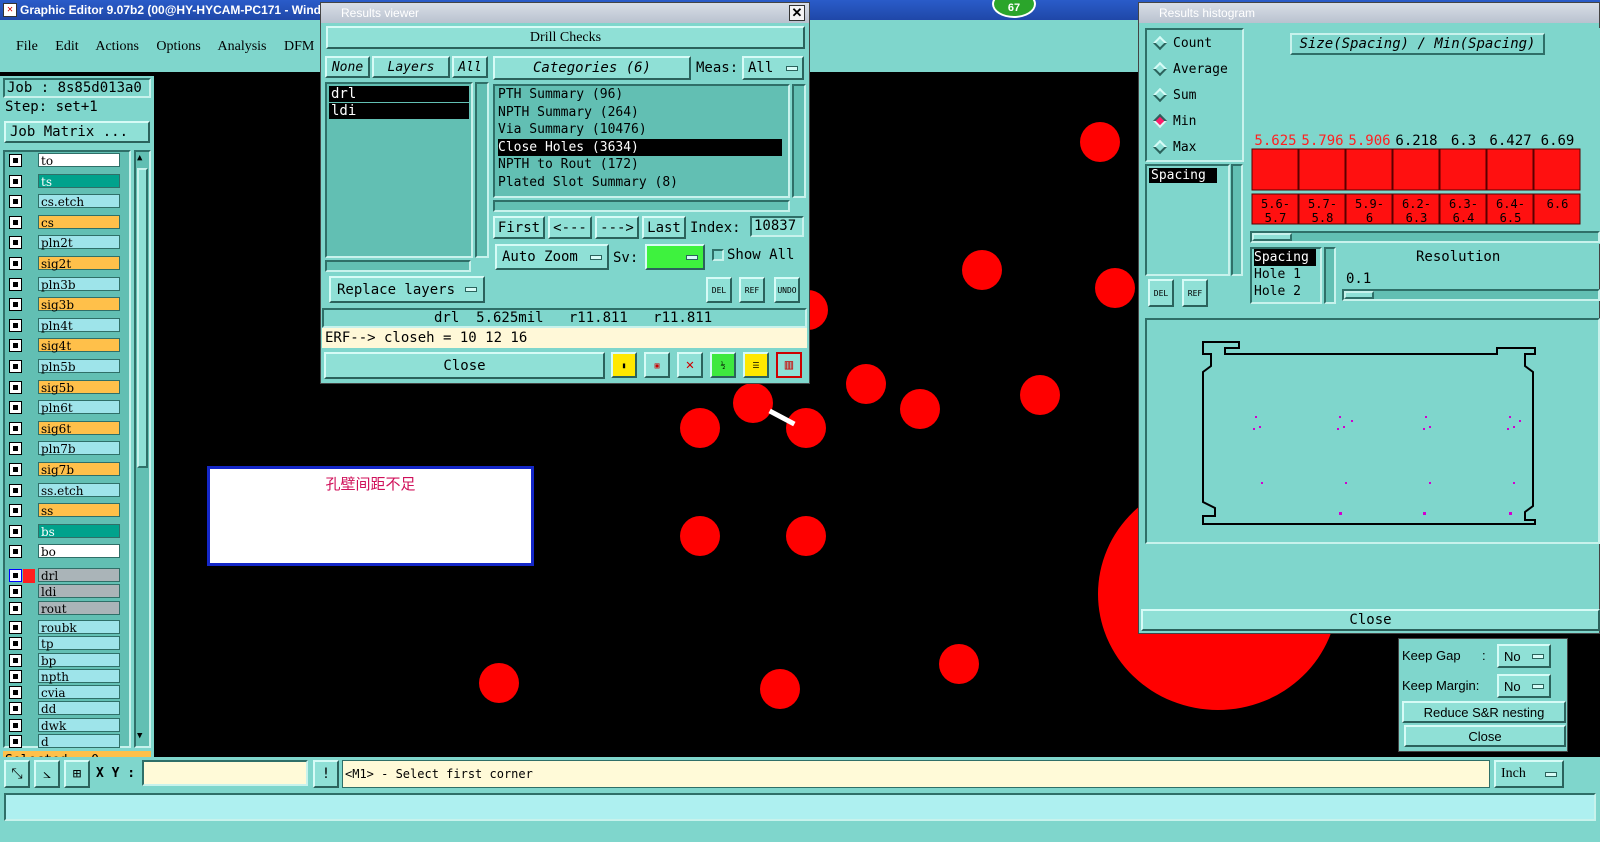 Image resolution: width=1600 pixels, height=842 pixels. What do you see at coordinates (64, 428) in the screenshot?
I see `layer-row-sig6t: sig6t` at bounding box center [64, 428].